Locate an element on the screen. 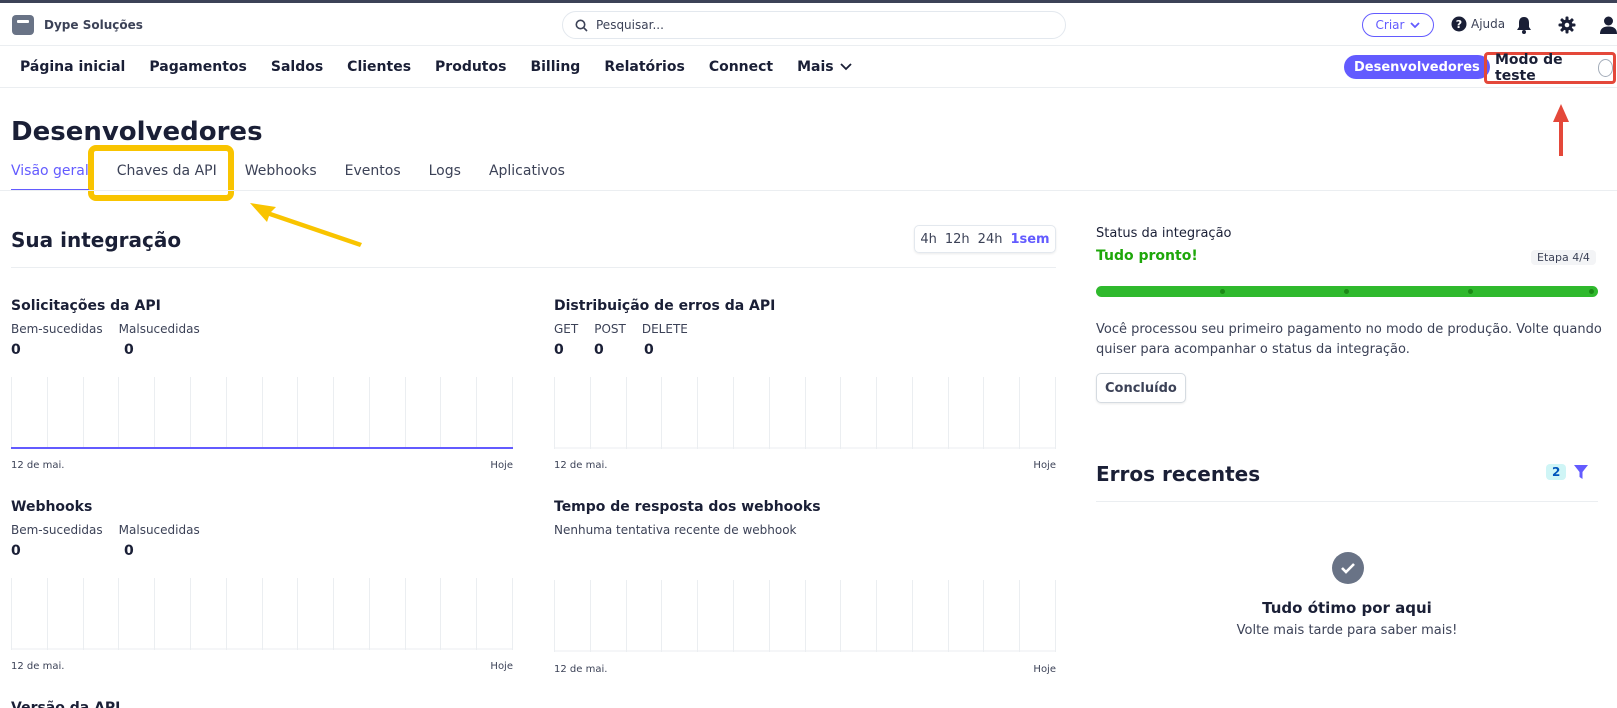 Image resolution: width=1617 pixels, height=708 pixels. help-icon: ? is located at coordinates (1459, 24).